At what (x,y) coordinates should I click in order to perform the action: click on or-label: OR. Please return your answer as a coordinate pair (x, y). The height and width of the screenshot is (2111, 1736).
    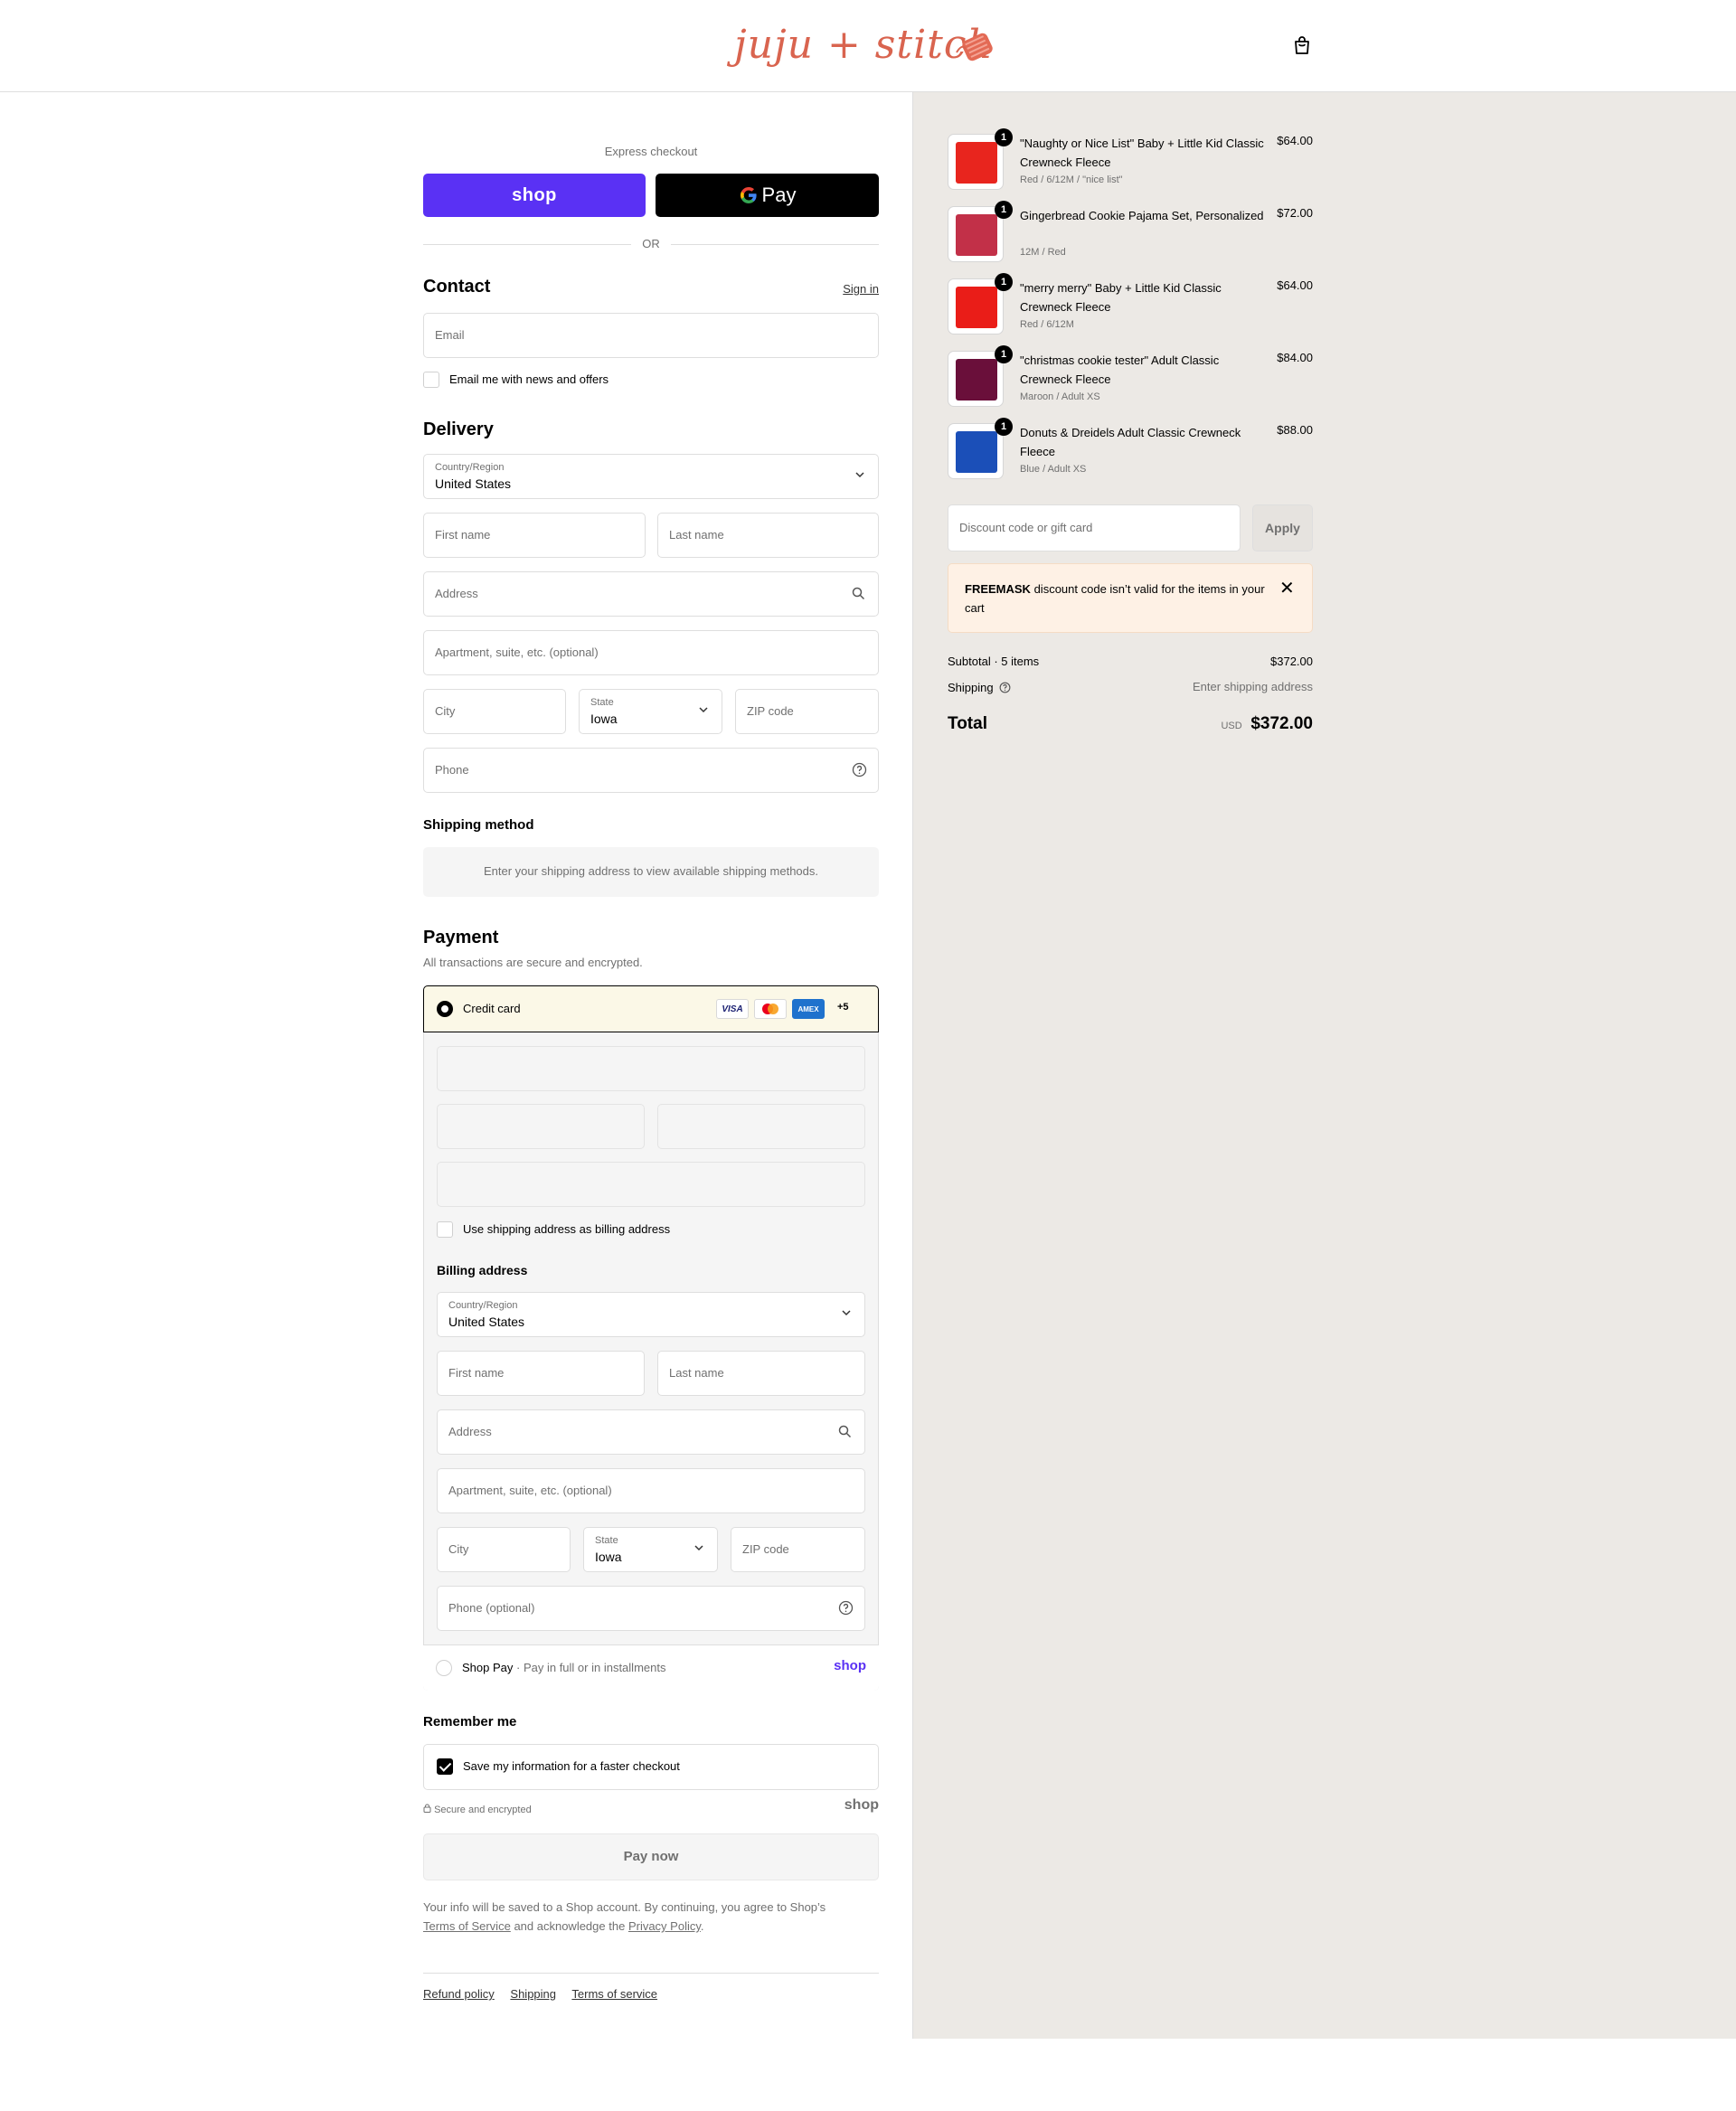
    Looking at the image, I should click on (651, 244).